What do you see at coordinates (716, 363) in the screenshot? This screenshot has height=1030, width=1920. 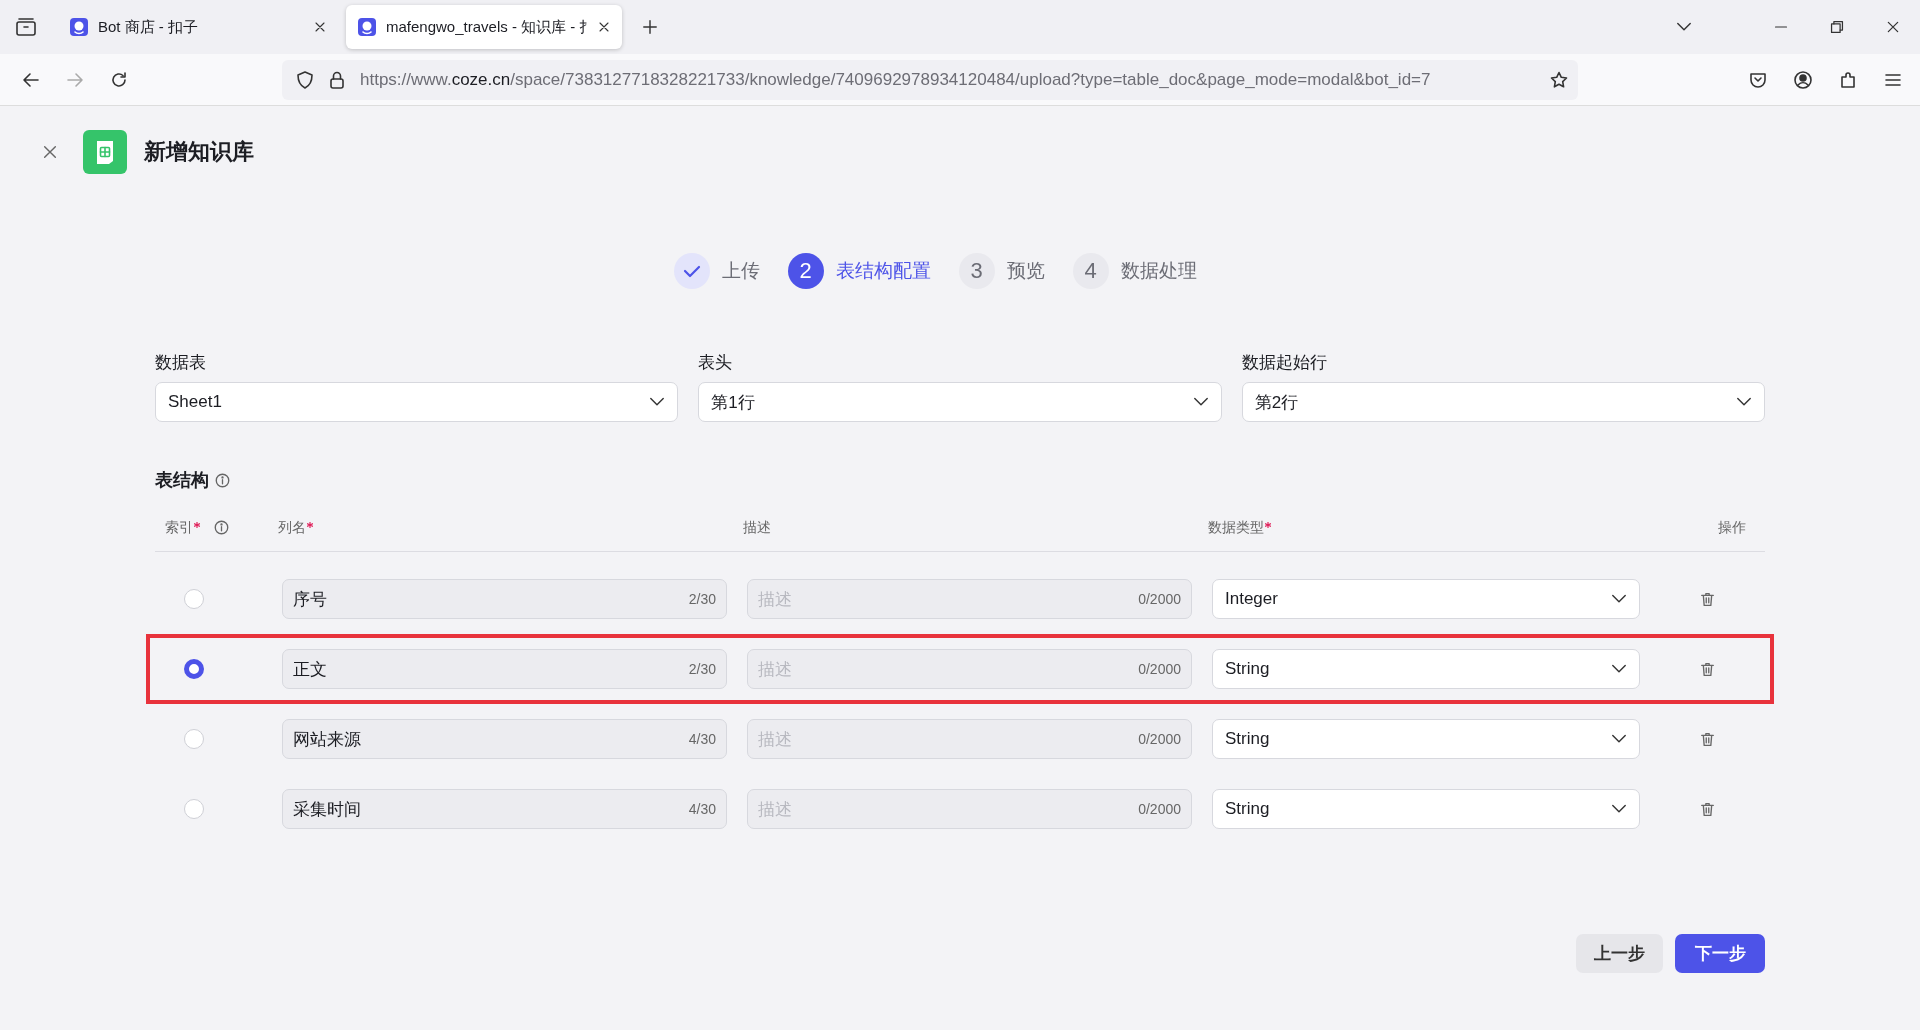 I see `field-label: 表头` at bounding box center [716, 363].